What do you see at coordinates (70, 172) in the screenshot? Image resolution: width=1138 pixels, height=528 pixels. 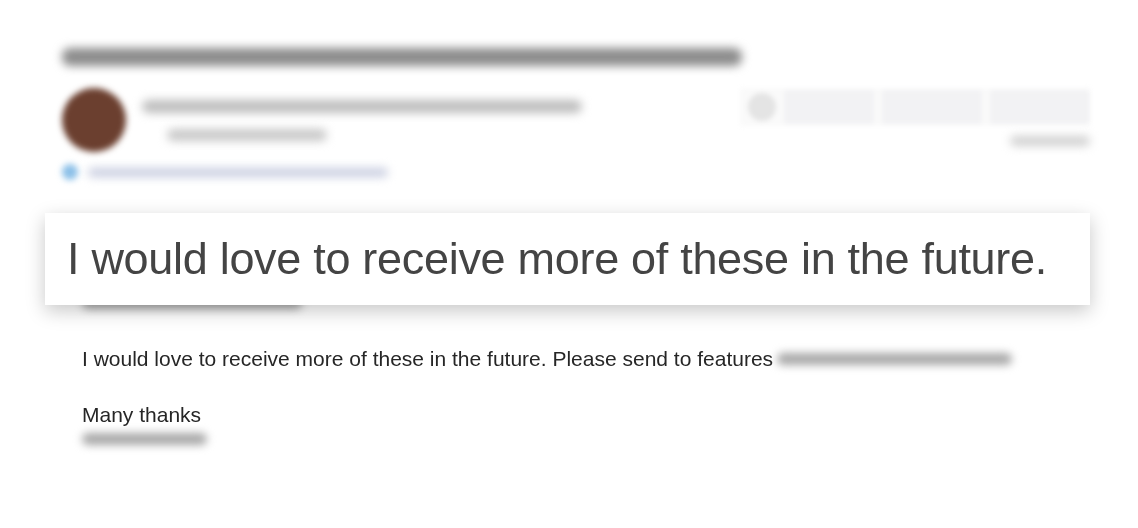 I see `info-icon` at bounding box center [70, 172].